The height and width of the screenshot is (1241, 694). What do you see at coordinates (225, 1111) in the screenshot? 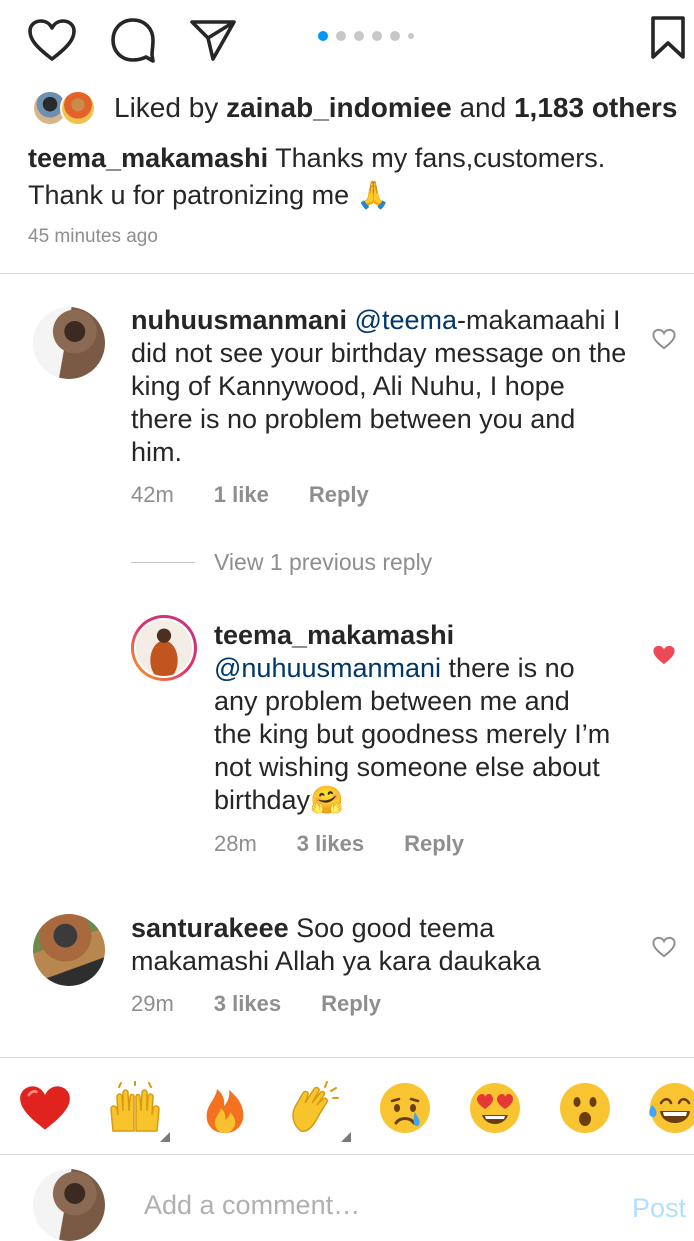
I see `fire-icon` at bounding box center [225, 1111].